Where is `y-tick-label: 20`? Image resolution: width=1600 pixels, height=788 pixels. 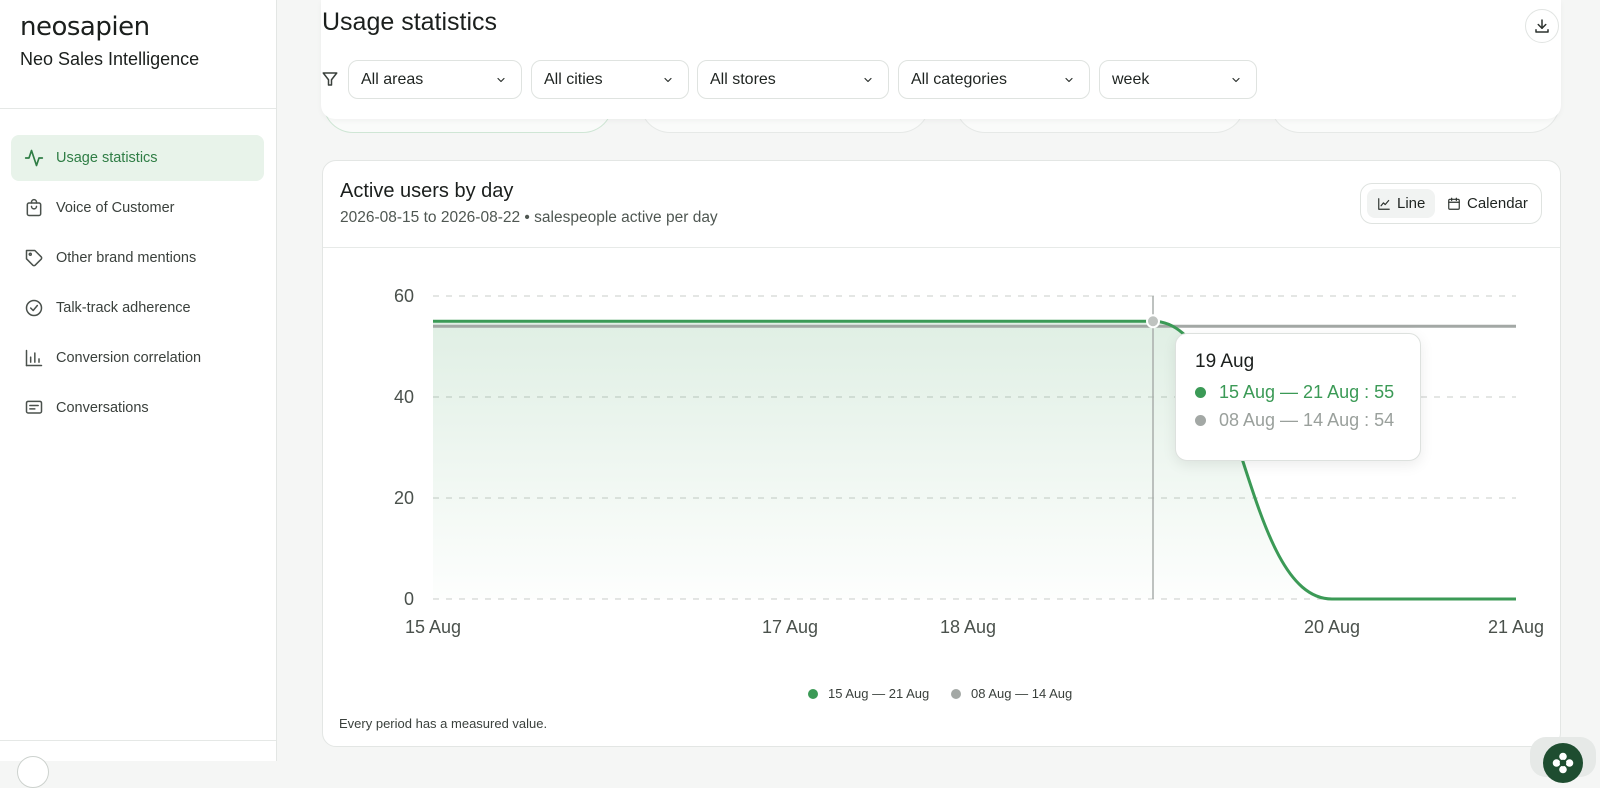
y-tick-label: 20 is located at coordinates (404, 498).